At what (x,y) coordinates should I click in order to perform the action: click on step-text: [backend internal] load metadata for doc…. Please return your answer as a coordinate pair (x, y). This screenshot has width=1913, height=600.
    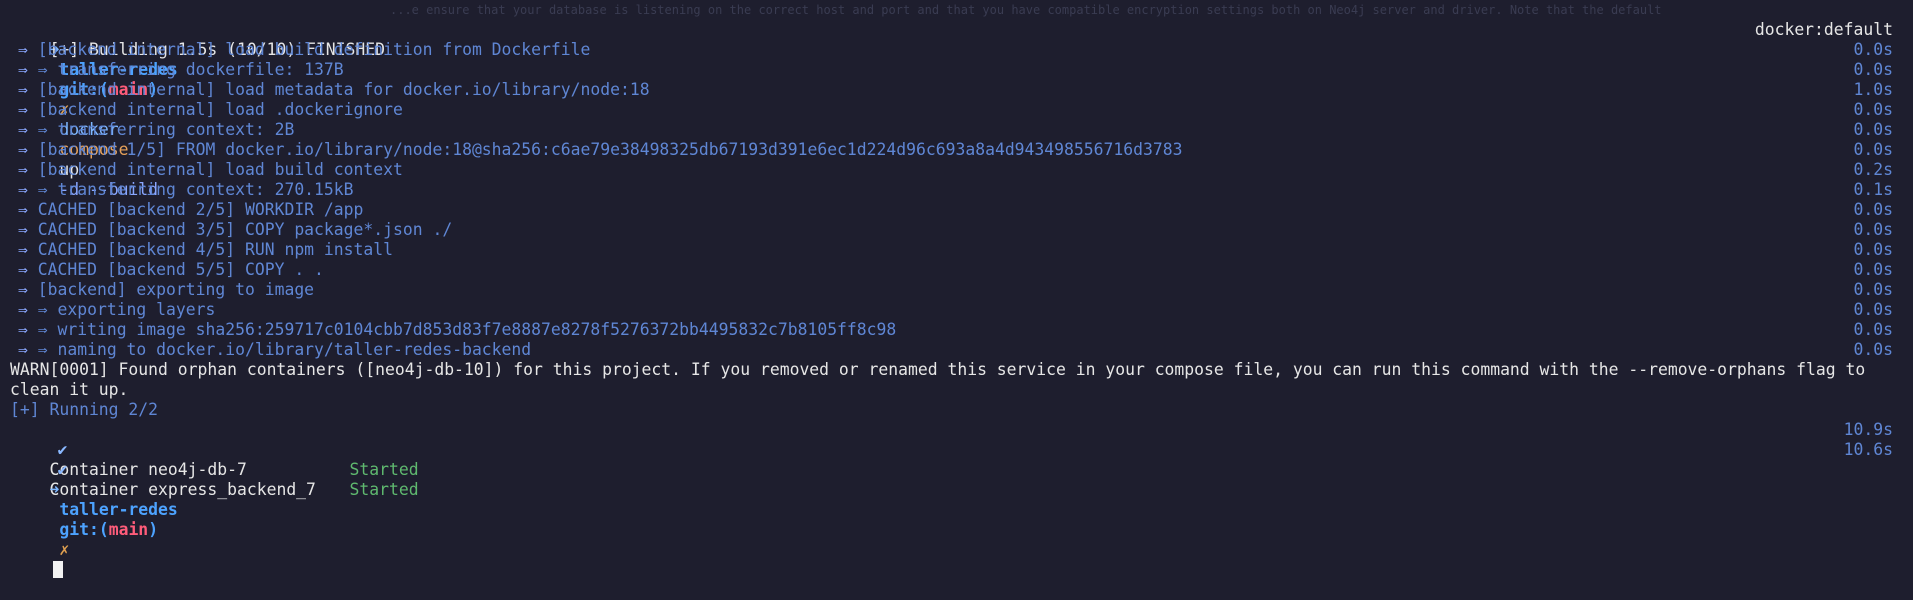
    Looking at the image, I should click on (343, 89).